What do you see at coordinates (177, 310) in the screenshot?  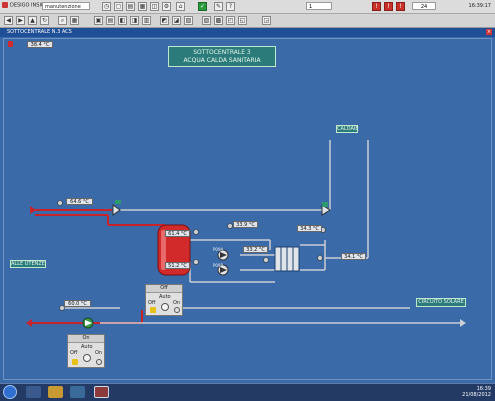 I see `info-icon` at bounding box center [177, 310].